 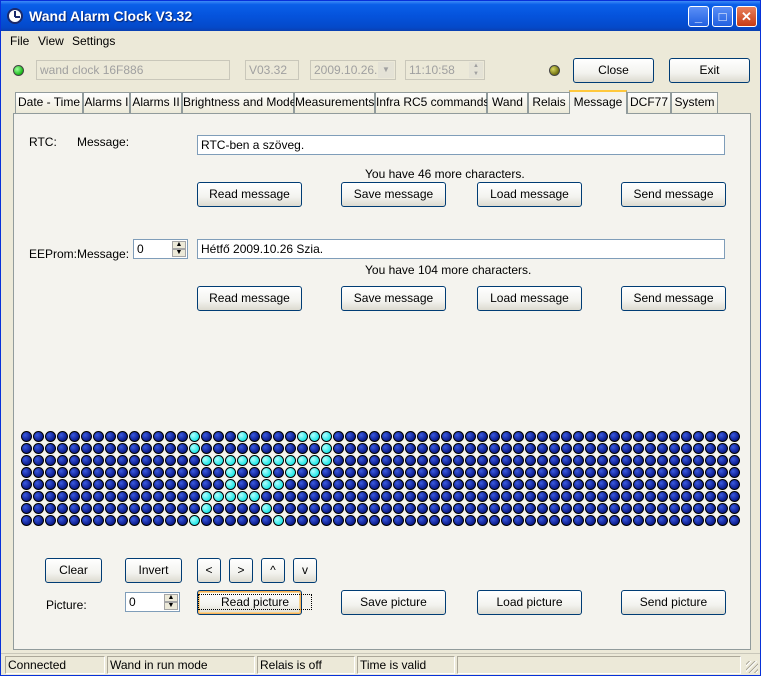 I want to click on save-picture-button: Save picture, so click(x=393, y=602).